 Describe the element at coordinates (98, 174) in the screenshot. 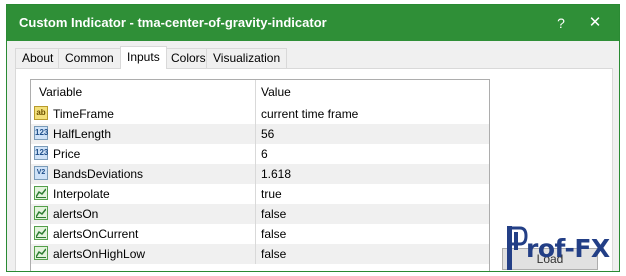

I see `variable-name: BandsDeviations` at that location.